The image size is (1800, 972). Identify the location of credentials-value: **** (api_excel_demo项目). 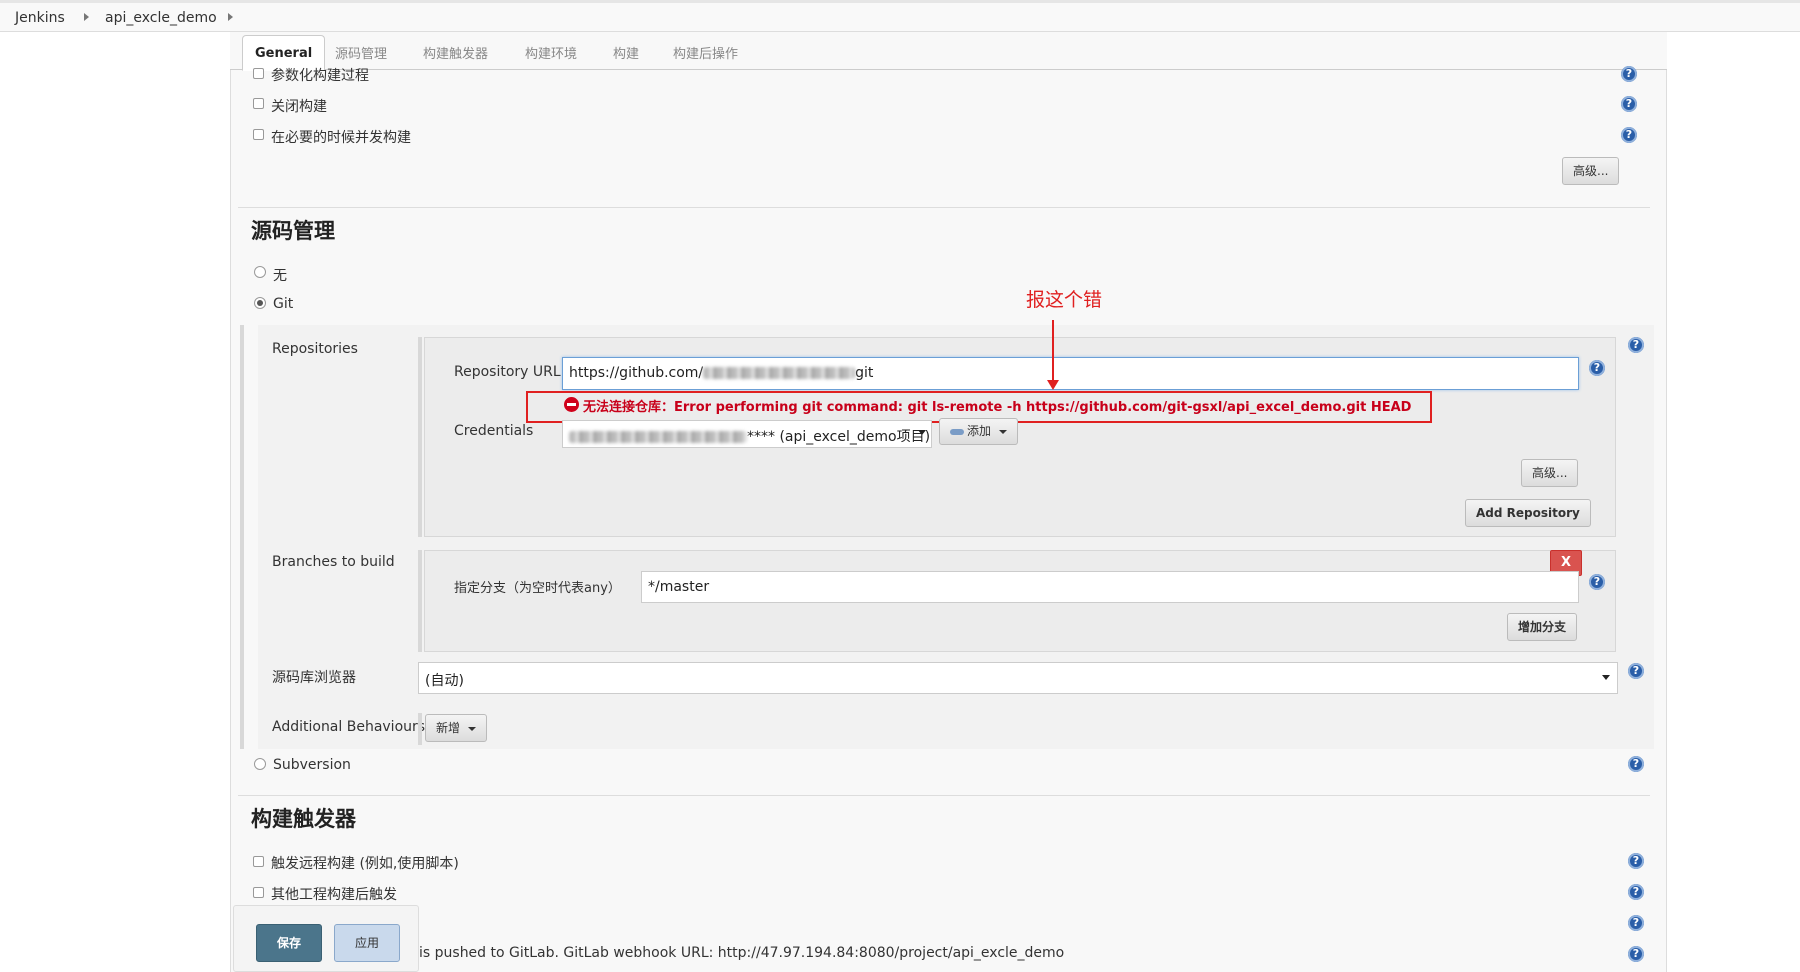
(839, 437).